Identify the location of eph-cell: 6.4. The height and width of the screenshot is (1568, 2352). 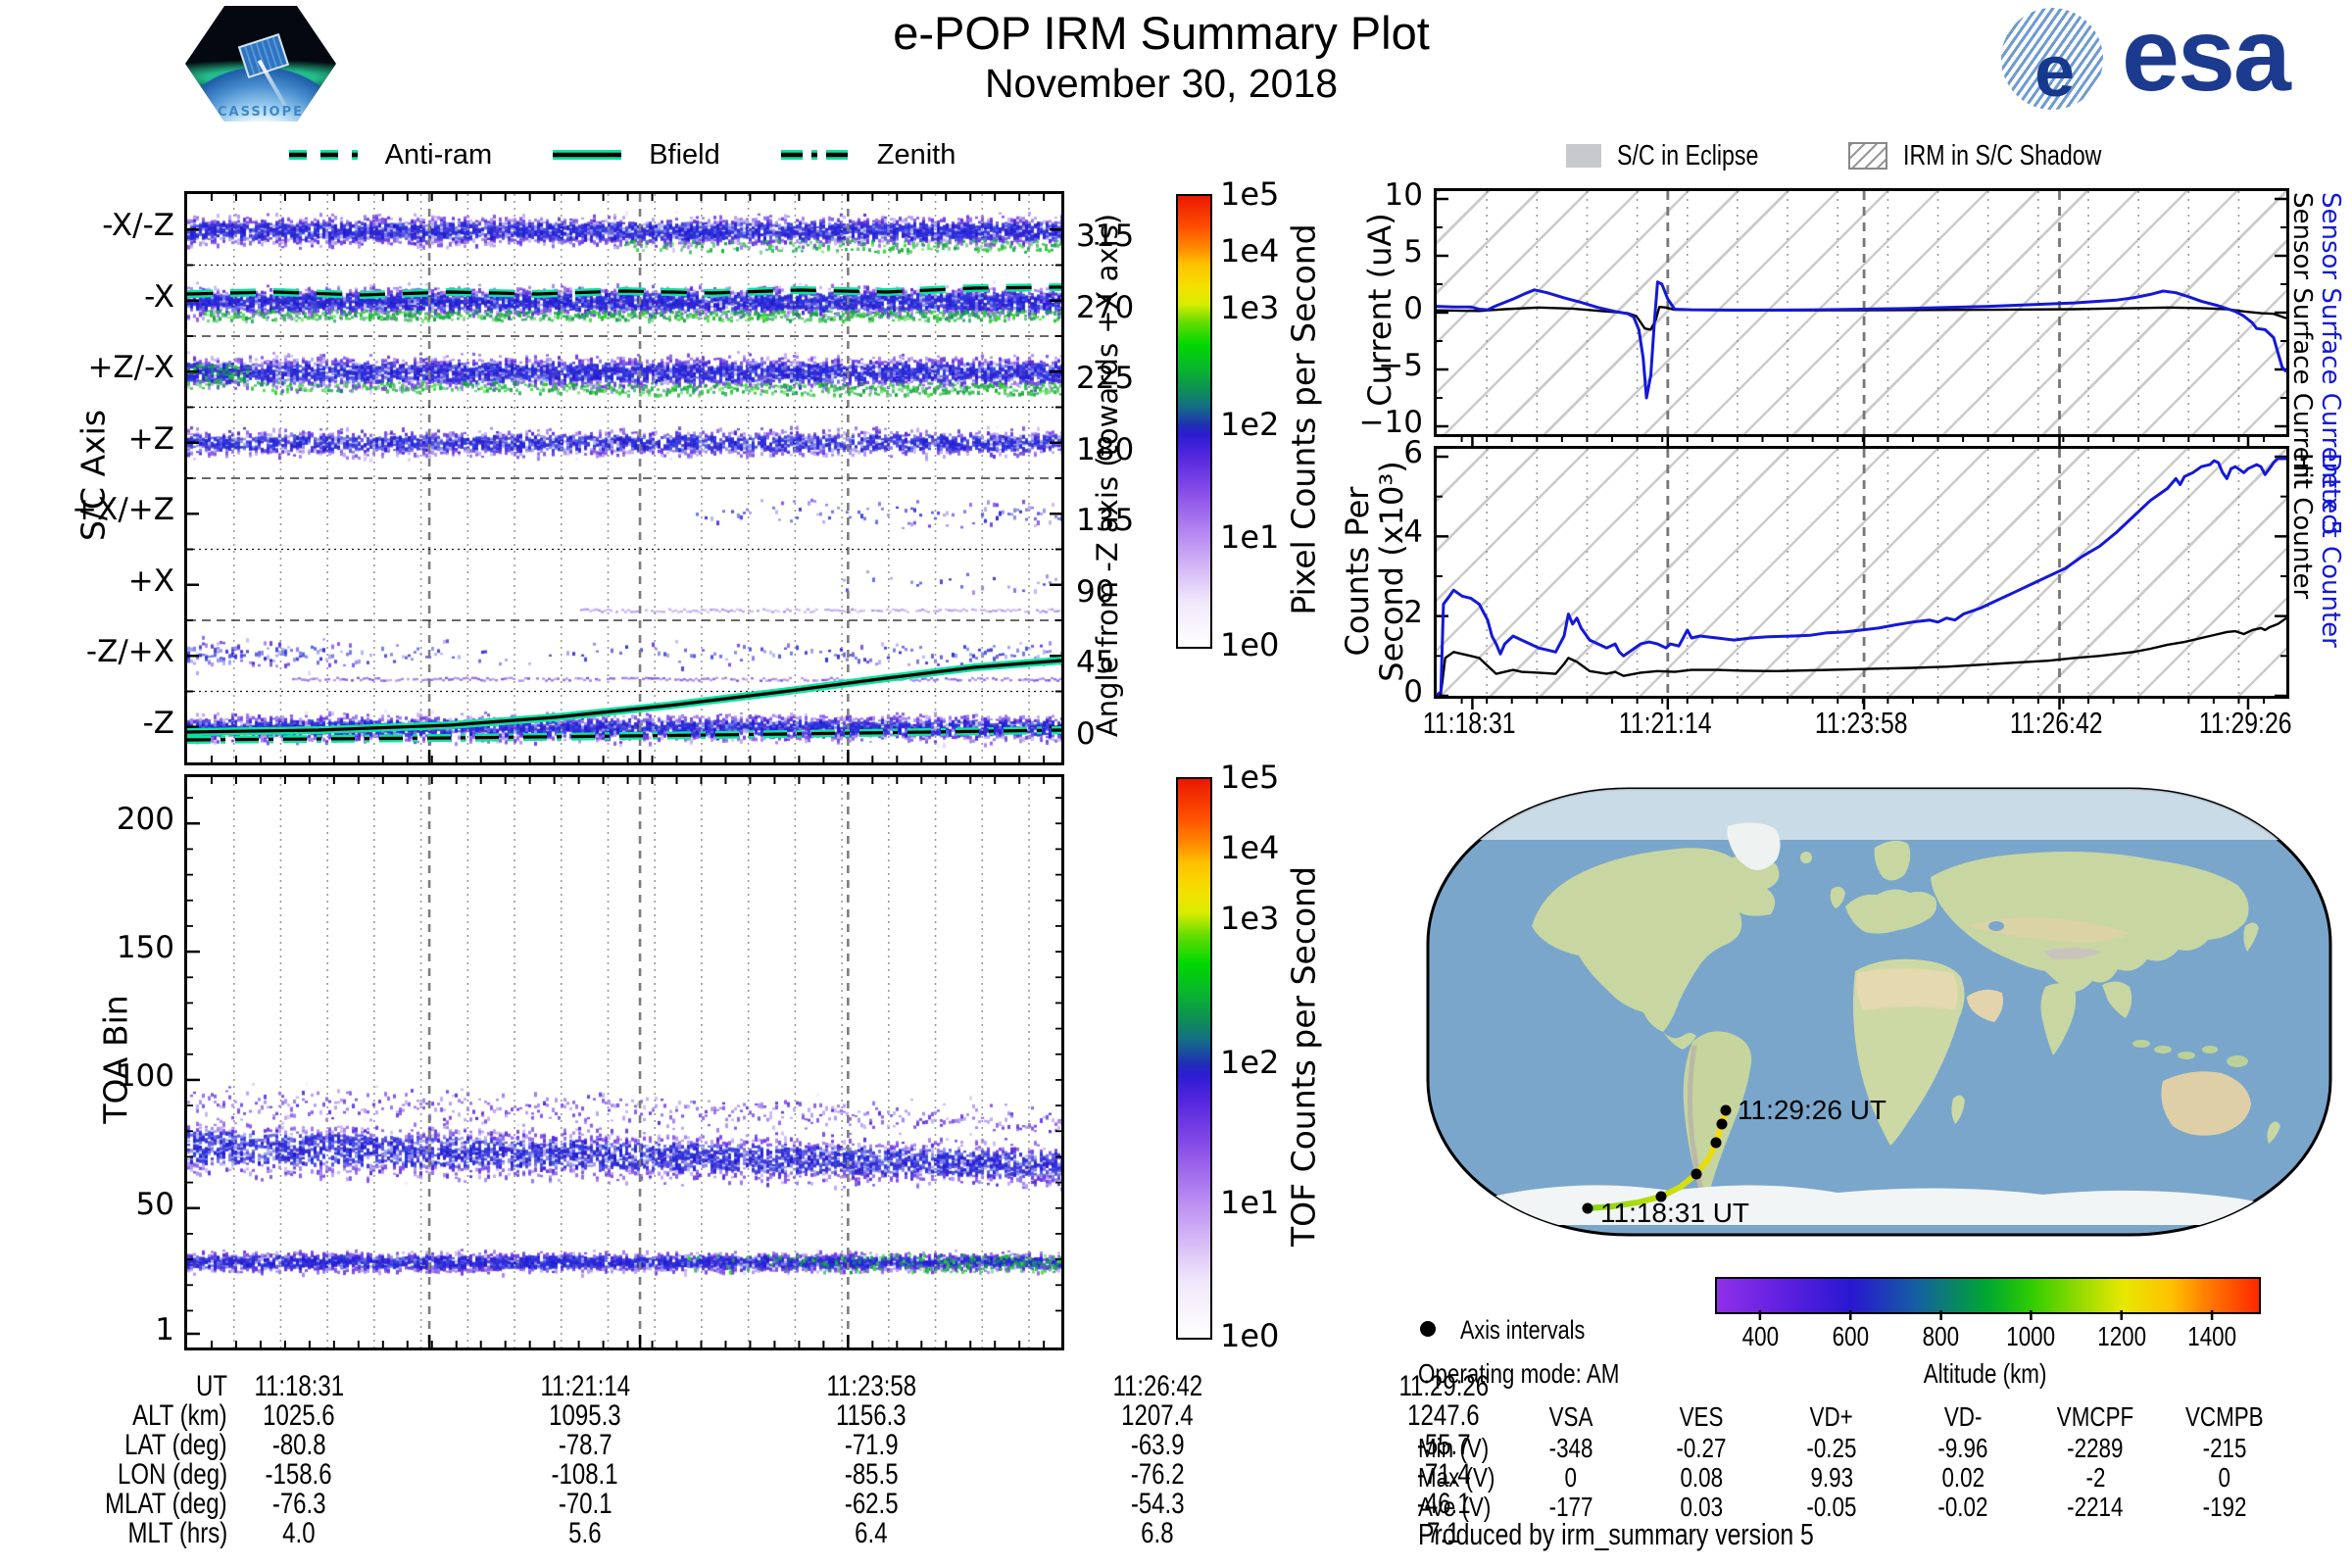
(871, 1533).